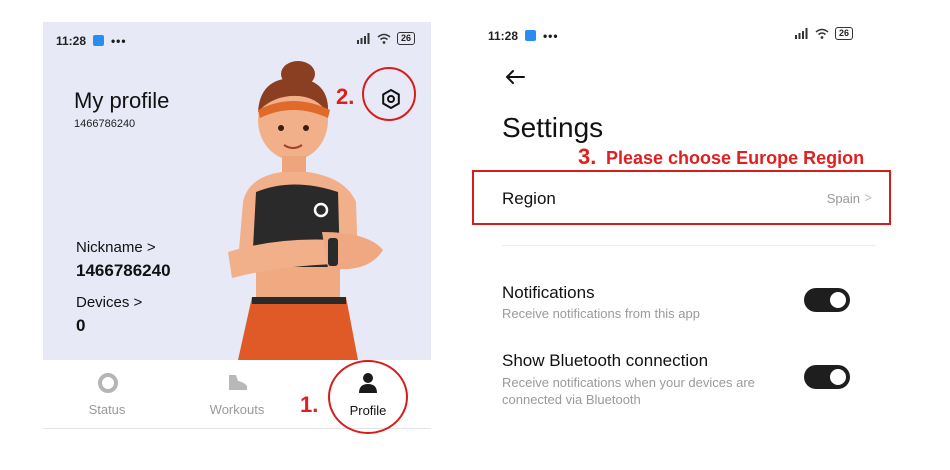  I want to click on chevron-right-icon: >, so click(868, 197).